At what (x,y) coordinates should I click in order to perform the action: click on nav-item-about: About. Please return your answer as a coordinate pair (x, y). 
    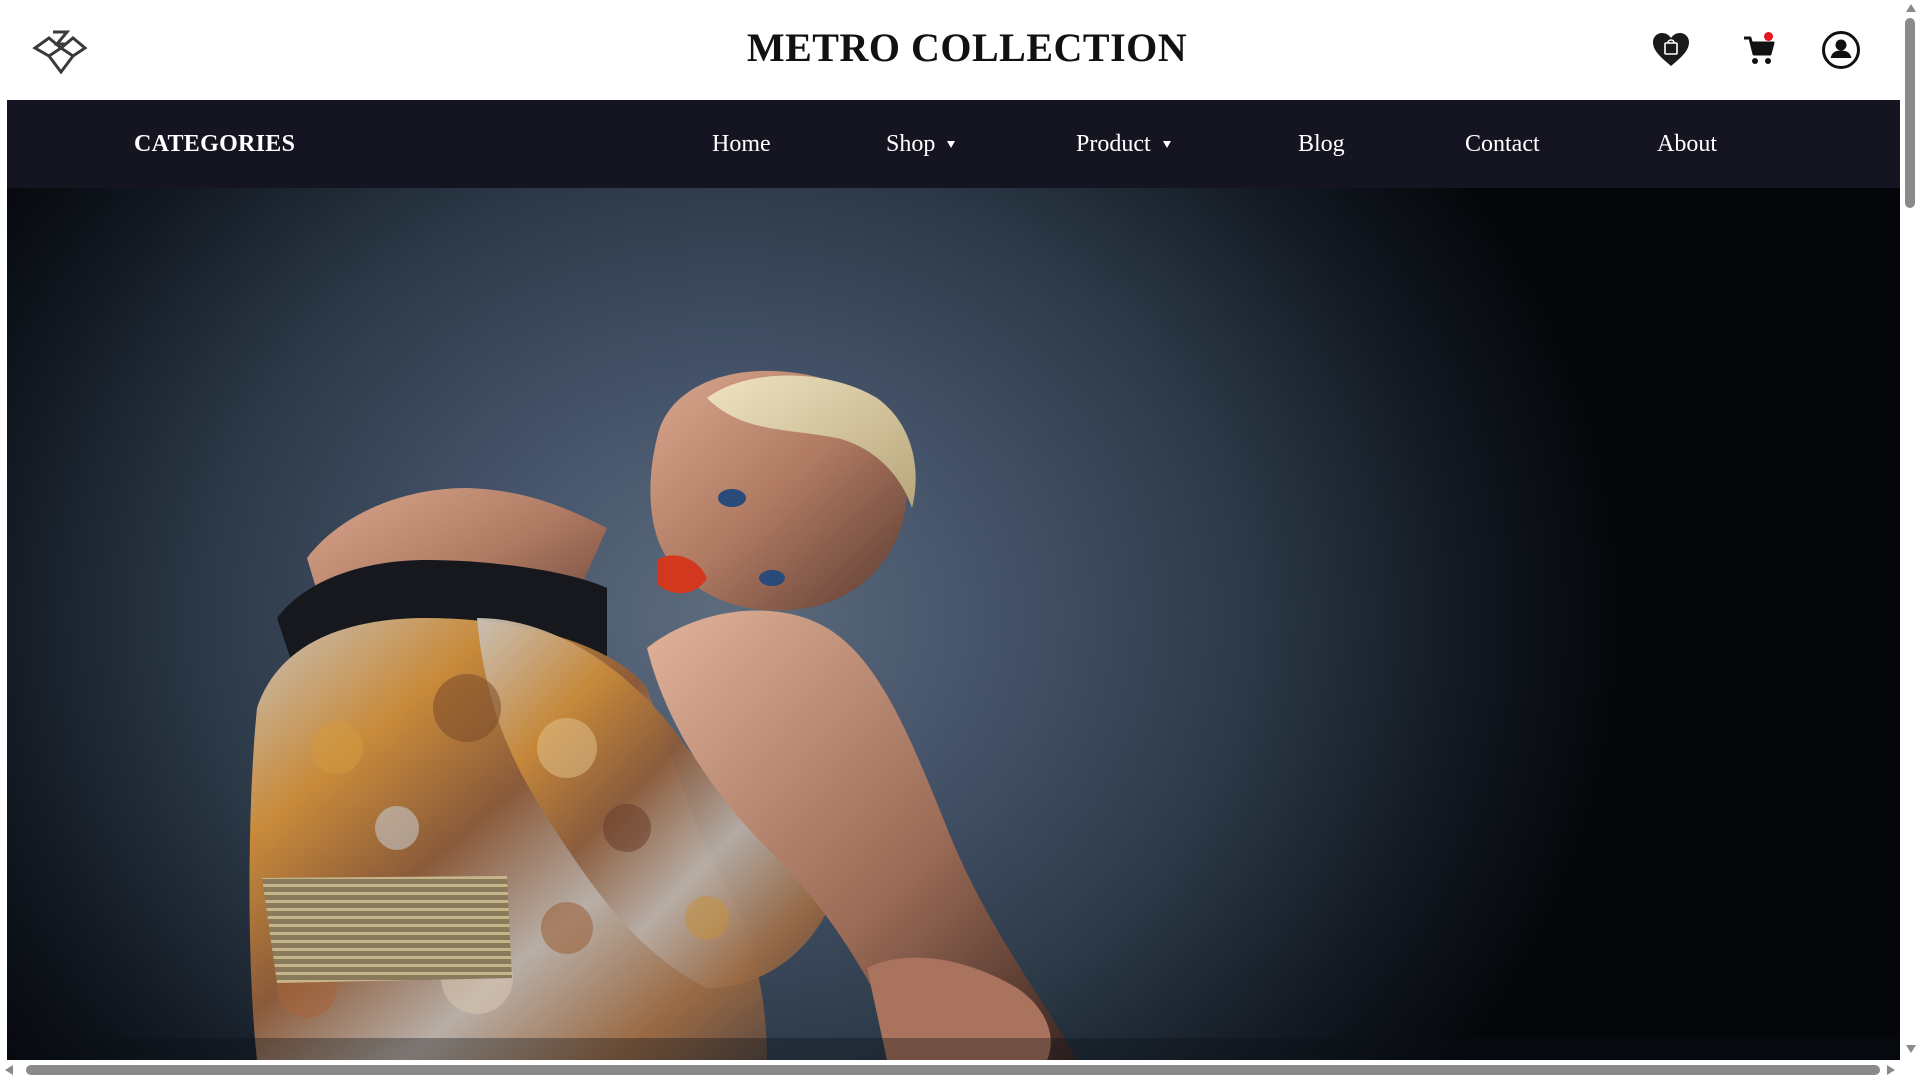
    Looking at the image, I should click on (1687, 144).